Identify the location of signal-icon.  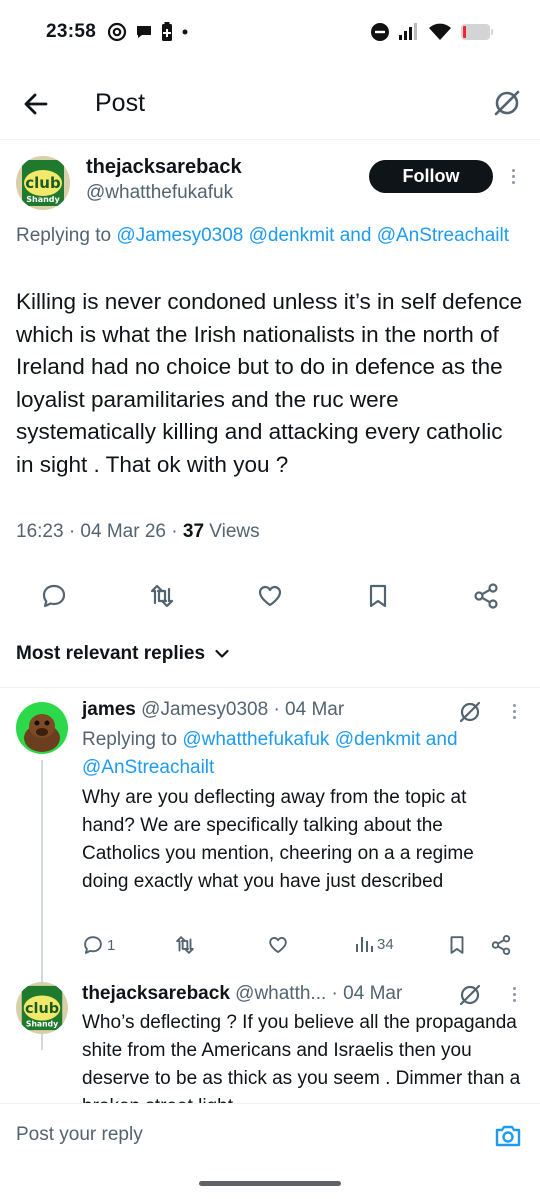
(408, 31).